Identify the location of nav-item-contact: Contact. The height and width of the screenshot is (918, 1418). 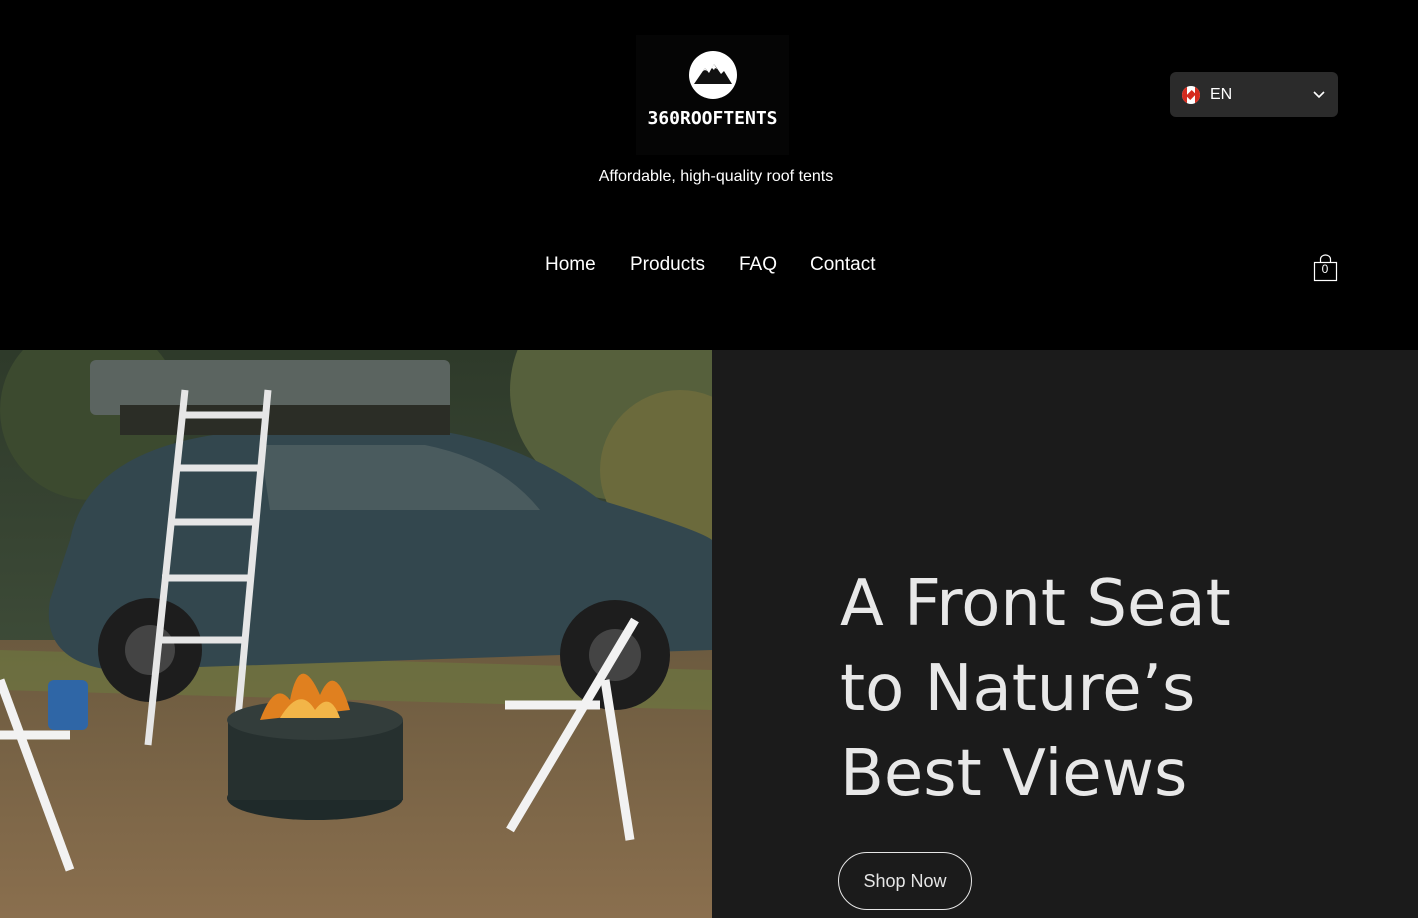
(842, 265).